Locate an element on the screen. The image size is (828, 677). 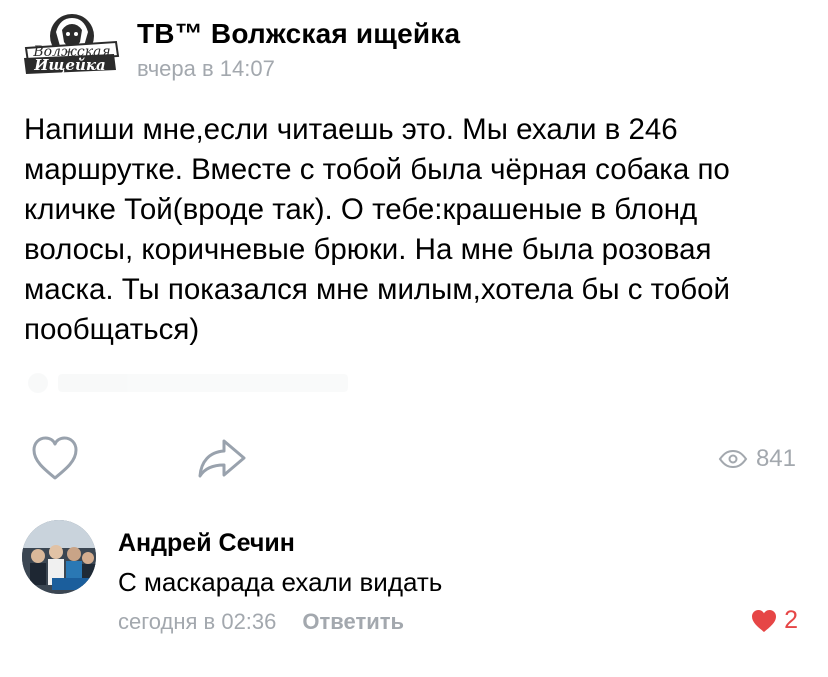
comment-likes-count: 2 is located at coordinates (791, 620).